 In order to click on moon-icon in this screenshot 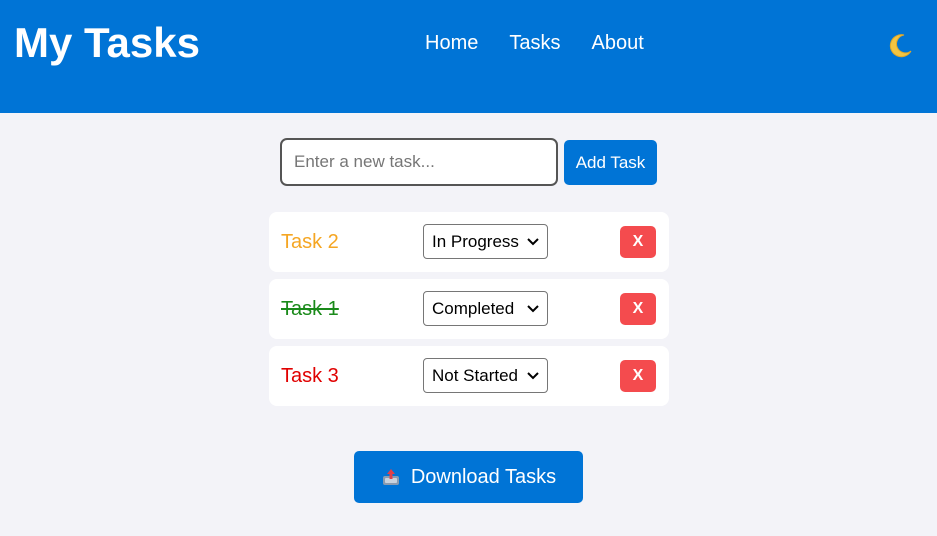, I will do `click(900, 46)`.